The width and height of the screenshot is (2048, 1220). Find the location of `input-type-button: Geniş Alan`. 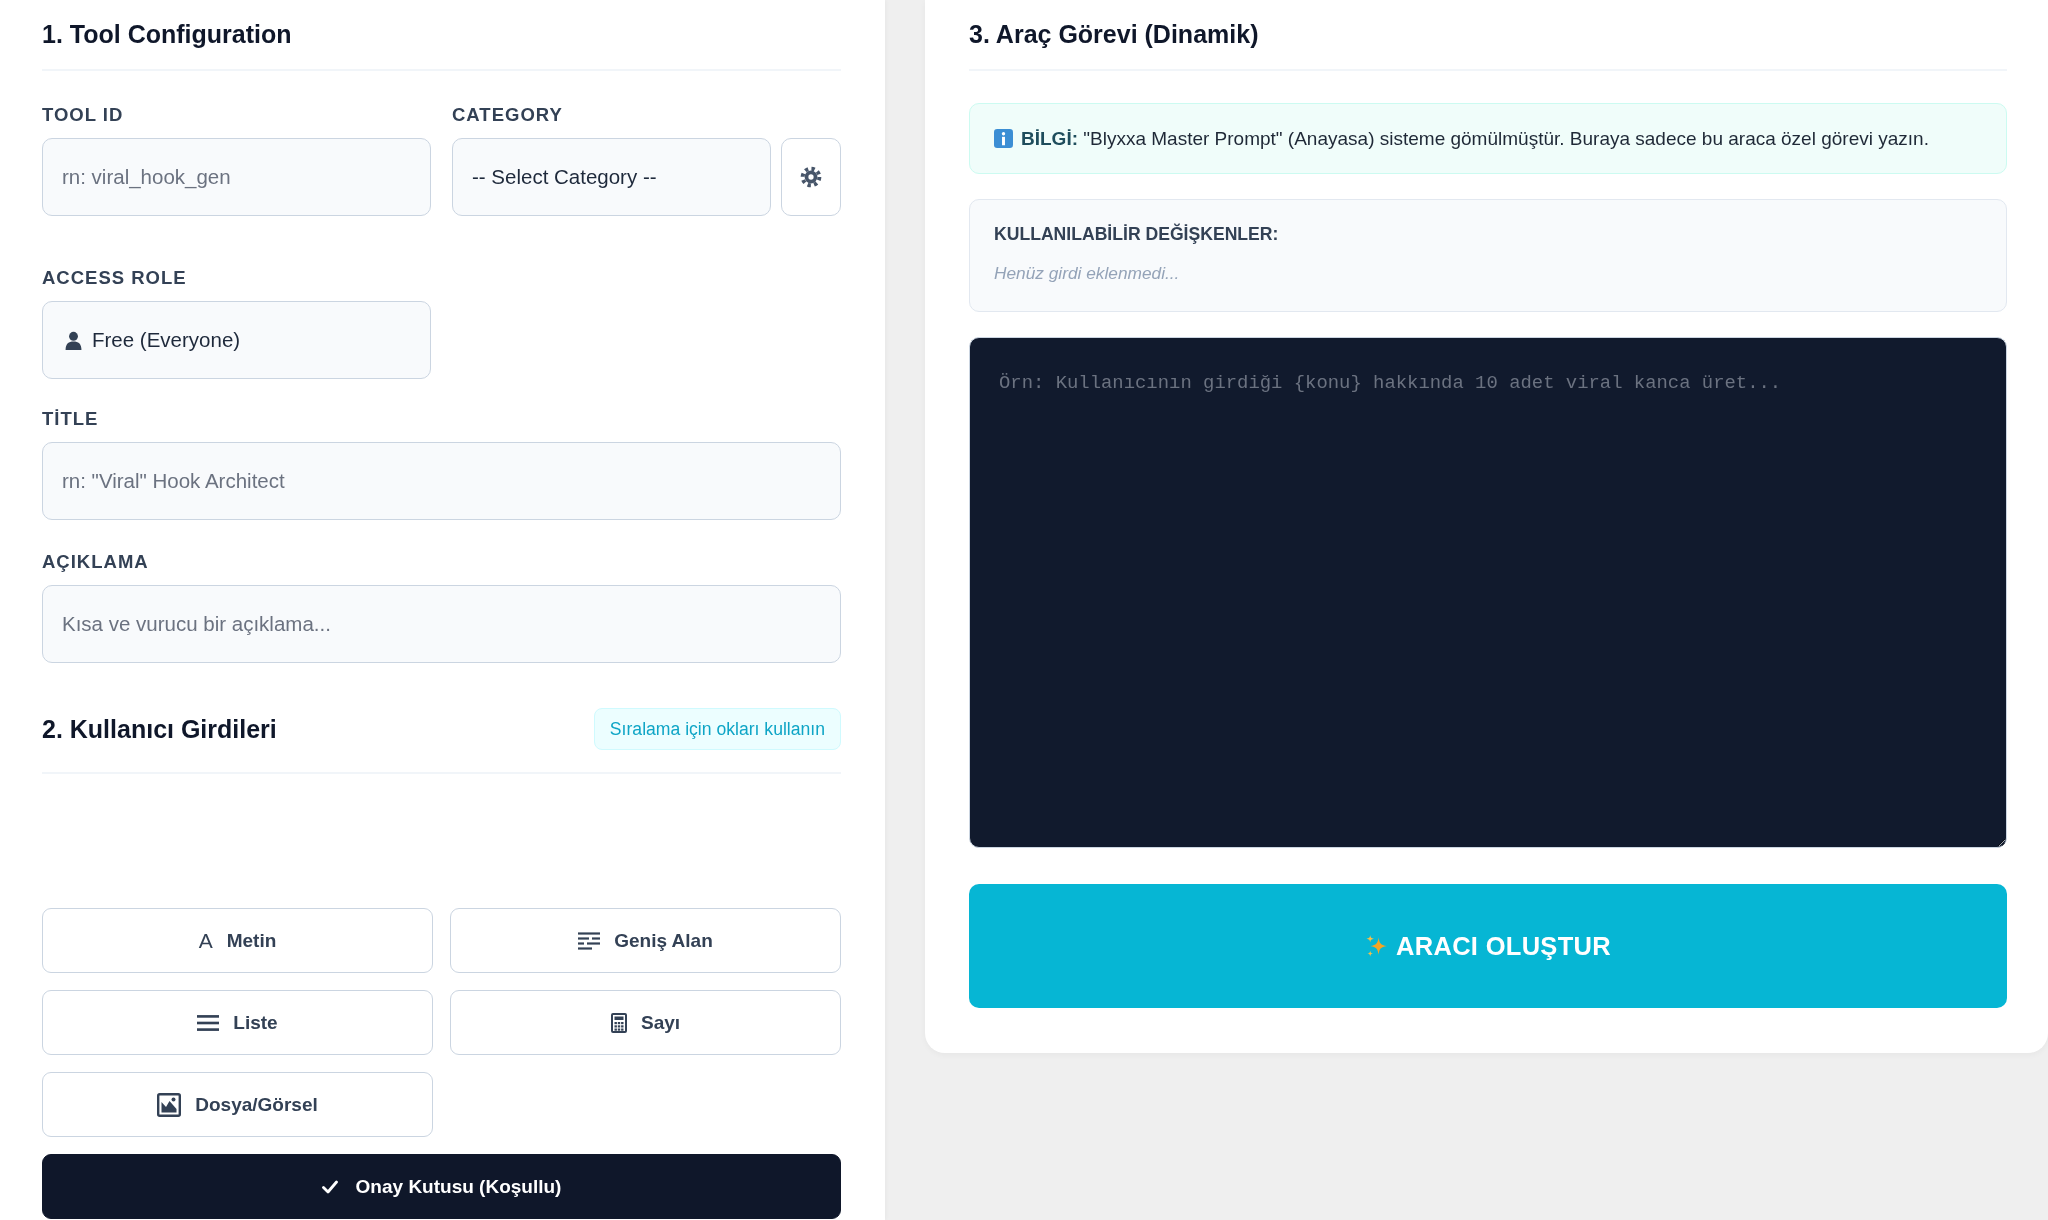

input-type-button: Geniş Alan is located at coordinates (645, 940).